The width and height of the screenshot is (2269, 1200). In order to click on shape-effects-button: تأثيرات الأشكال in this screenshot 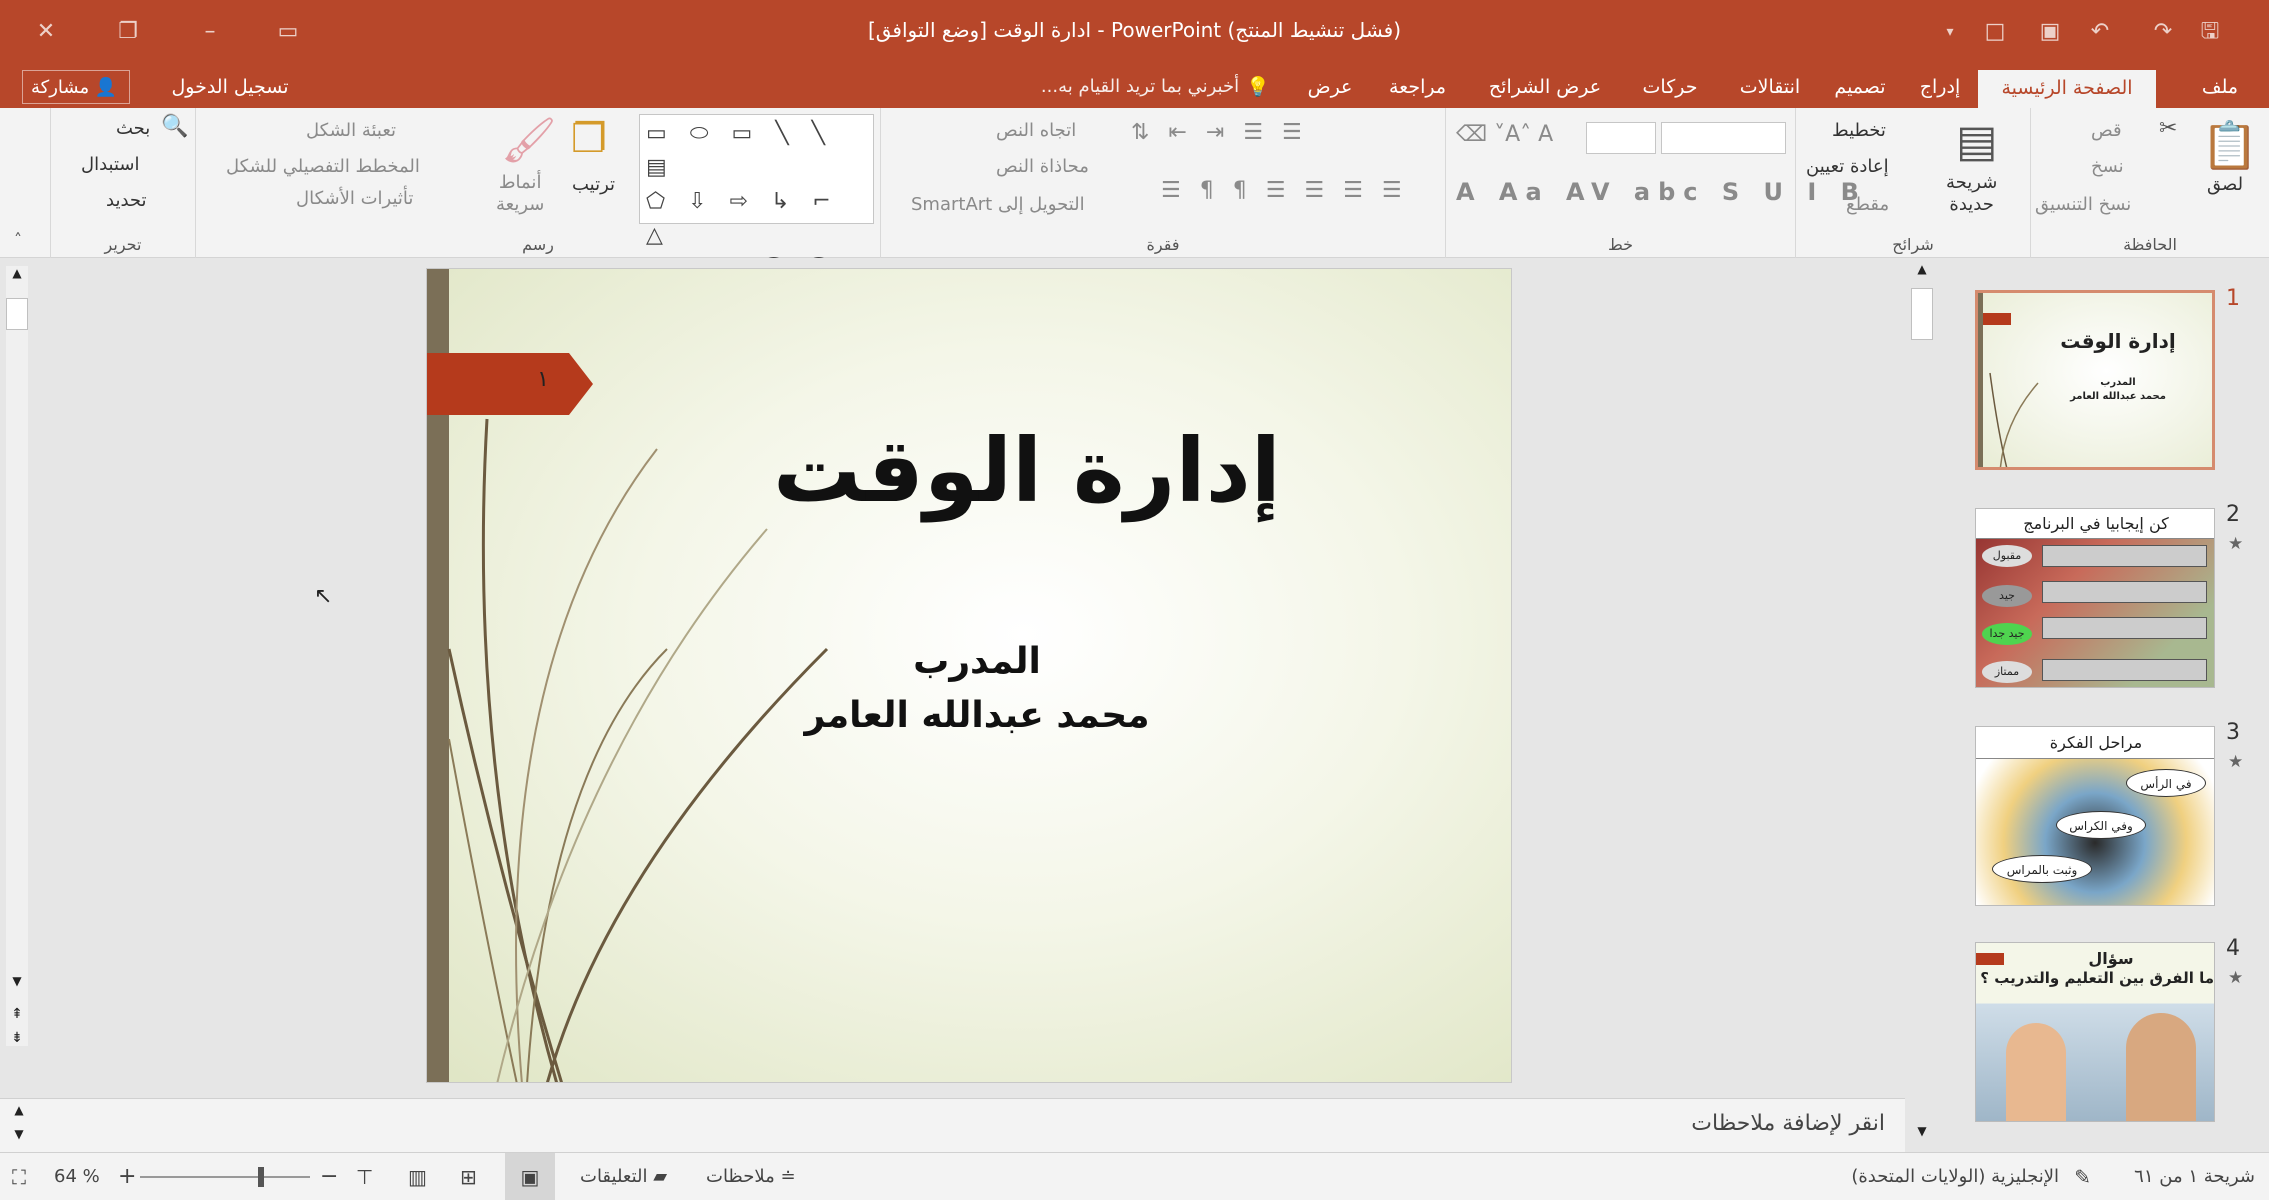, I will do `click(354, 198)`.